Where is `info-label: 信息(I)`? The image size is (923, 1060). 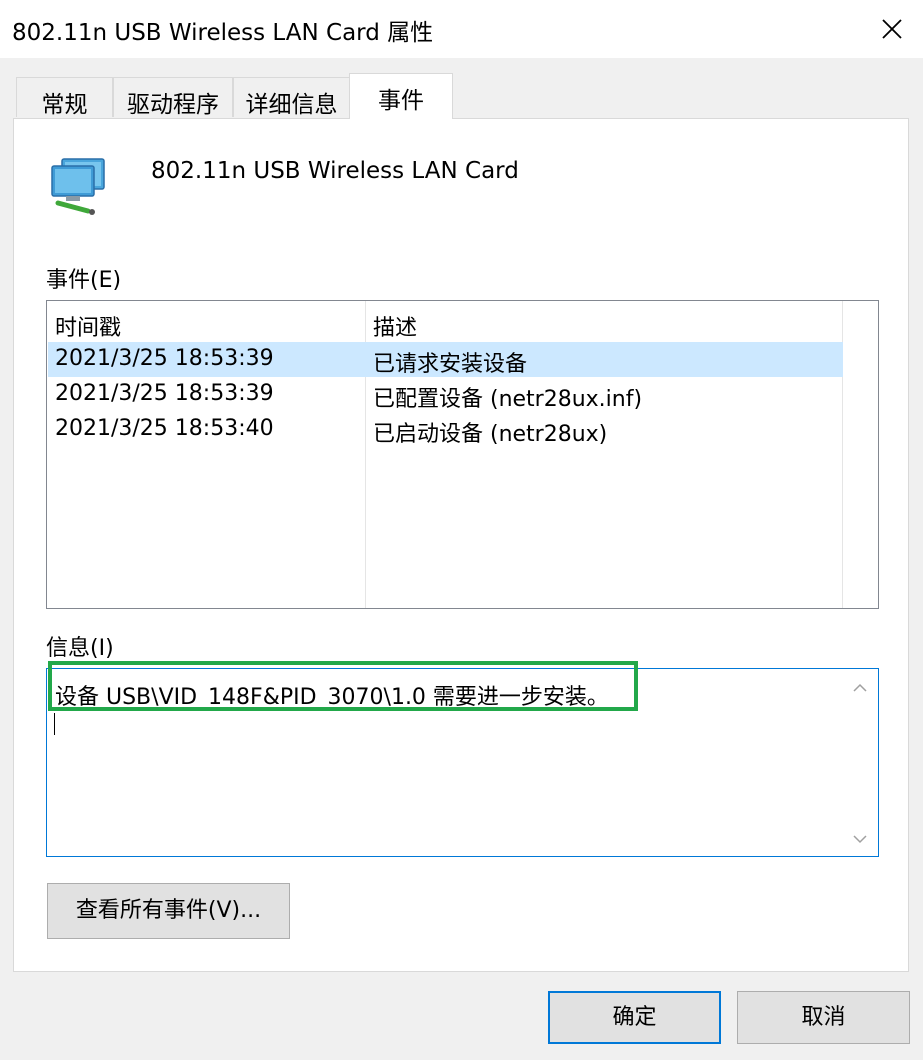
info-label: 信息(I) is located at coordinates (80, 648).